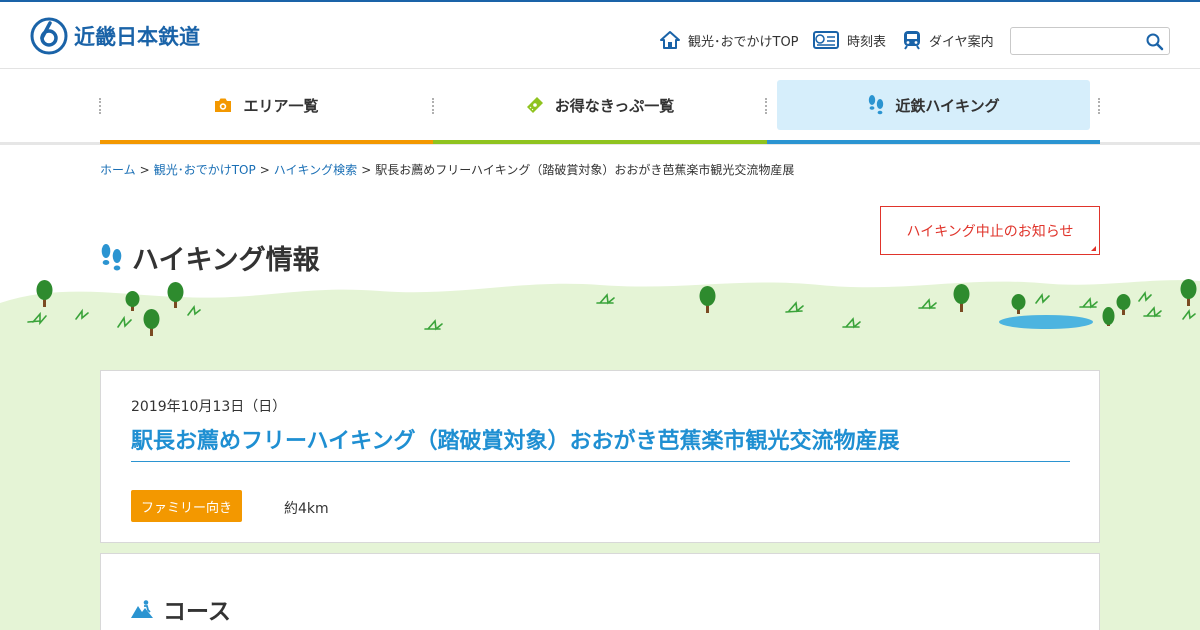  What do you see at coordinates (912, 40) in the screenshot?
I see `train-icon` at bounding box center [912, 40].